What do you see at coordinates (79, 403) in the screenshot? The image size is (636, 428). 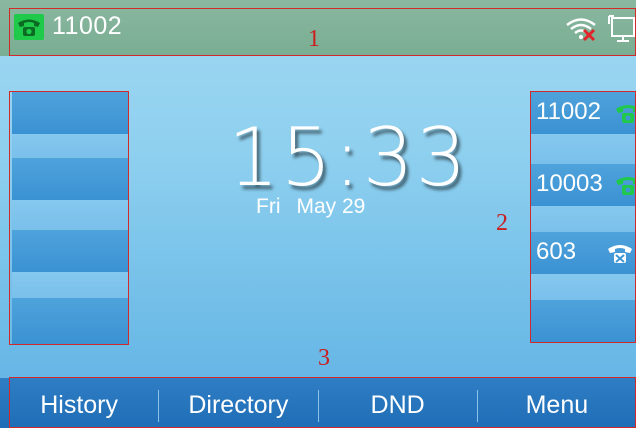 I see `history-softkey: History` at bounding box center [79, 403].